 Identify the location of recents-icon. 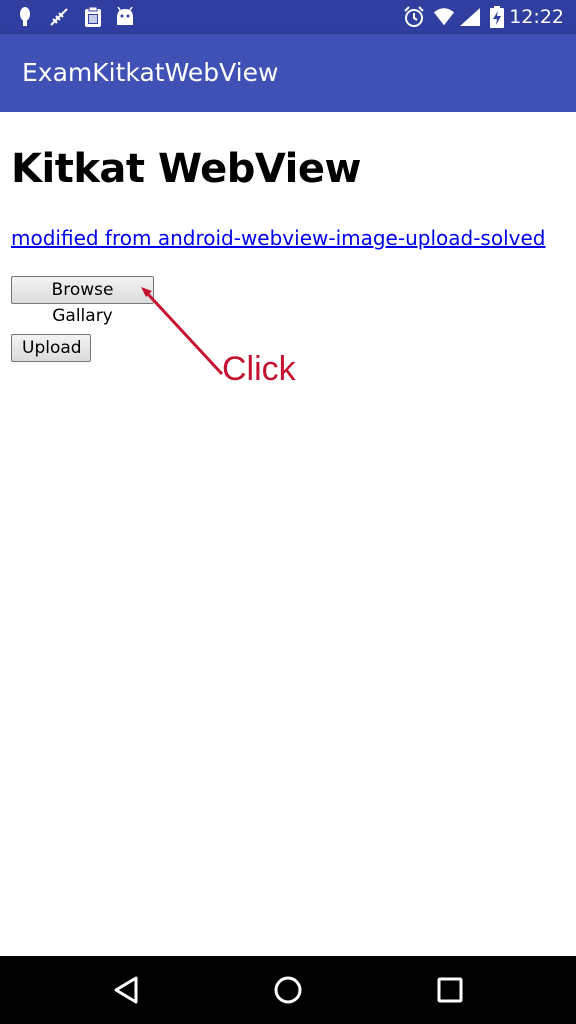
(450, 990).